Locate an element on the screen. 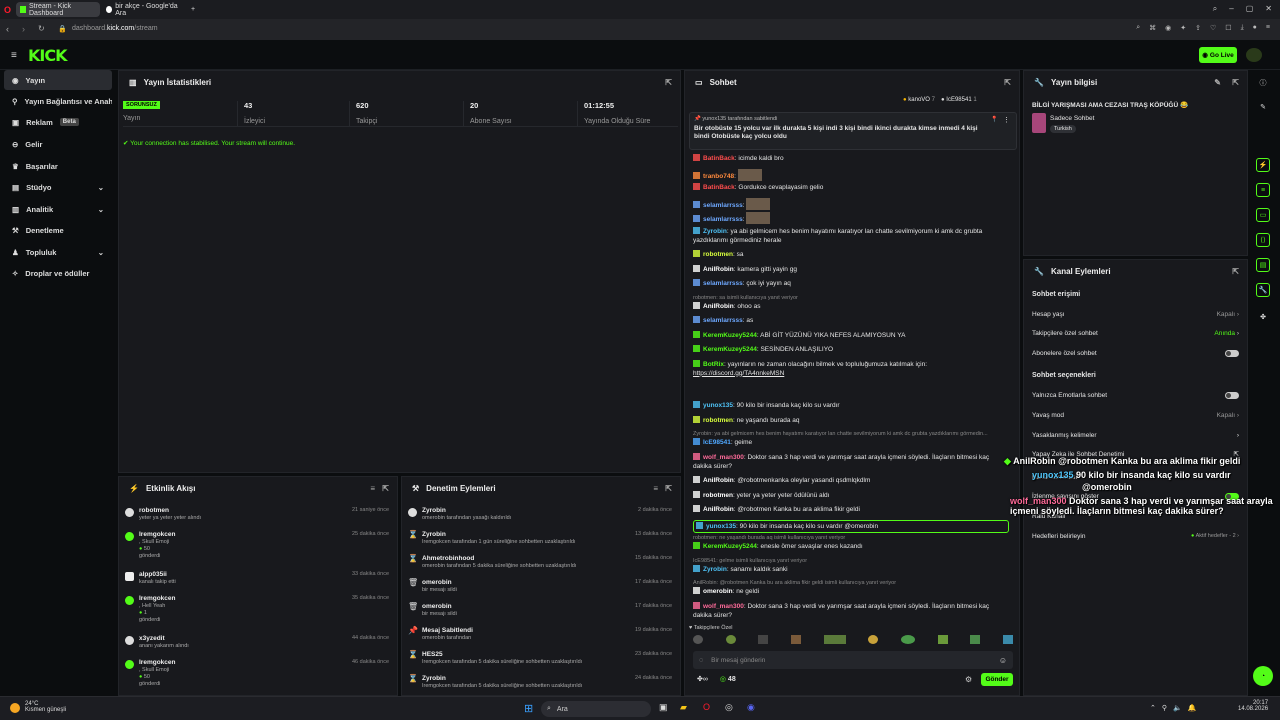 The width and height of the screenshot is (1280, 720). chat-username: wolf_man300 is located at coordinates (723, 606).